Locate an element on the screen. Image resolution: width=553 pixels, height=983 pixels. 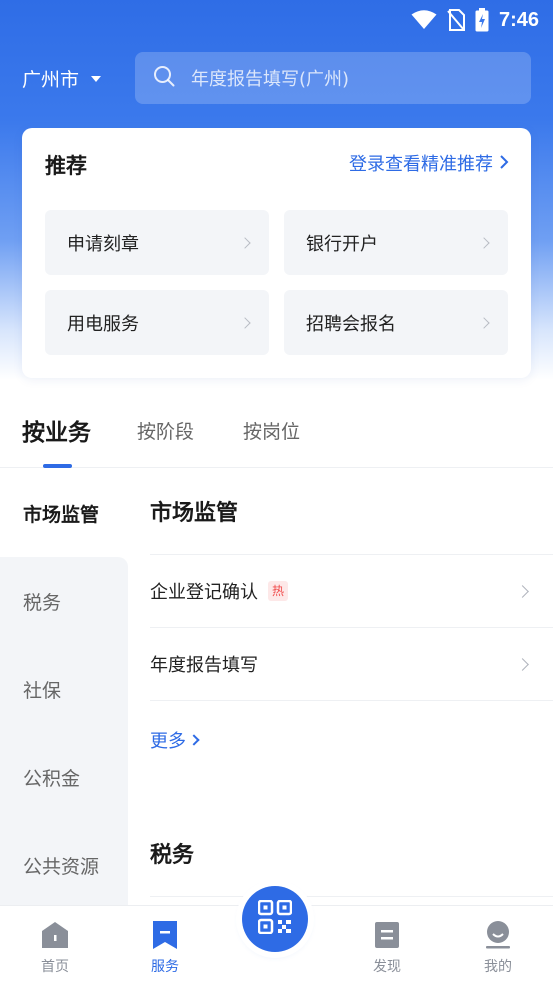
recommend-item-job-fair: 招聘会报名 is located at coordinates (396, 322).